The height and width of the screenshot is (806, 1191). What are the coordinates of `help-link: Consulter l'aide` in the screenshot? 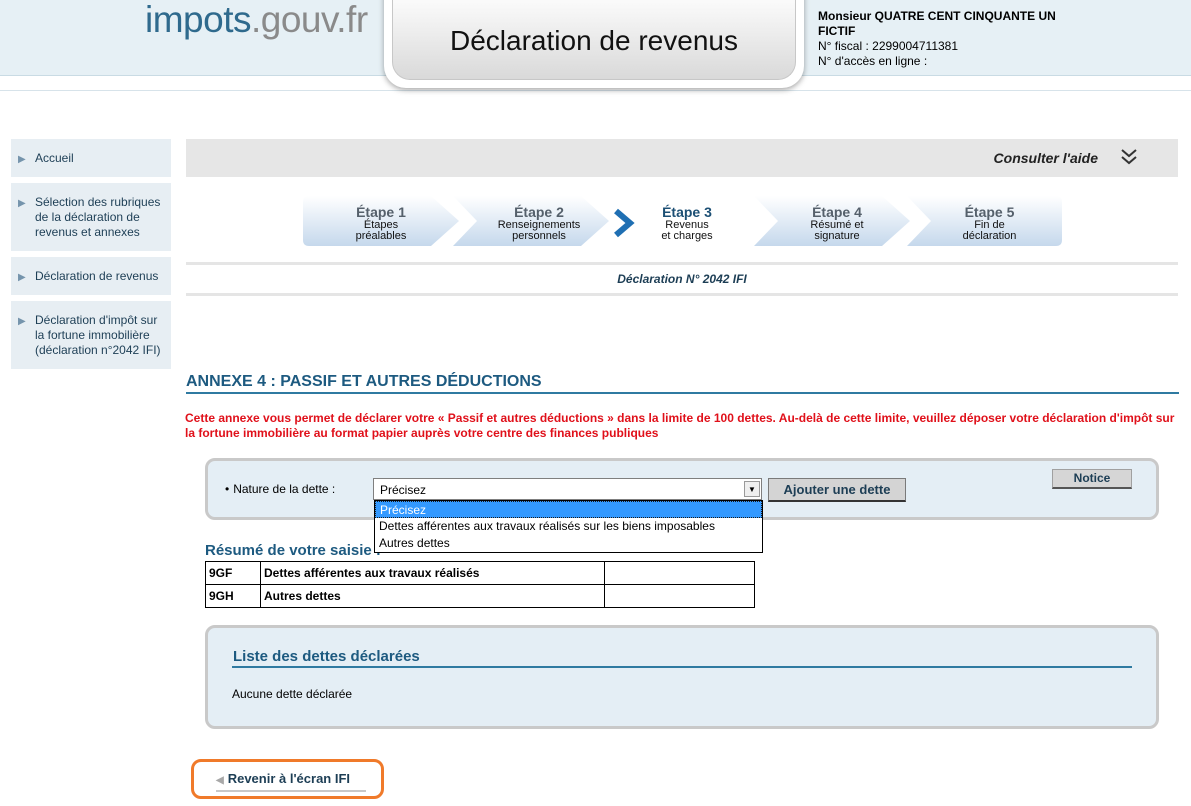 It's located at (1046, 158).